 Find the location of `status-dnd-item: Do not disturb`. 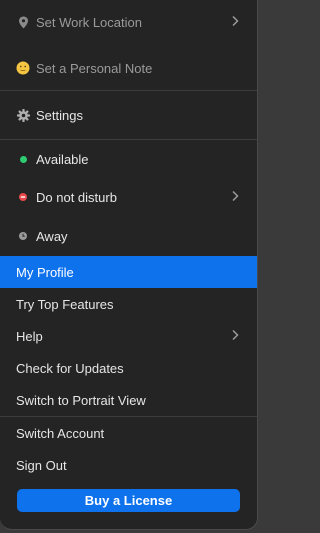

status-dnd-item: Do not disturb is located at coordinates (128, 197).